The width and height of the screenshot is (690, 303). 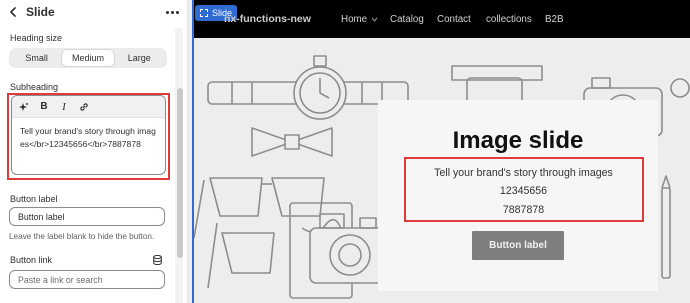 What do you see at coordinates (407, 19) in the screenshot?
I see `nav-link-catalog: Catalog` at bounding box center [407, 19].